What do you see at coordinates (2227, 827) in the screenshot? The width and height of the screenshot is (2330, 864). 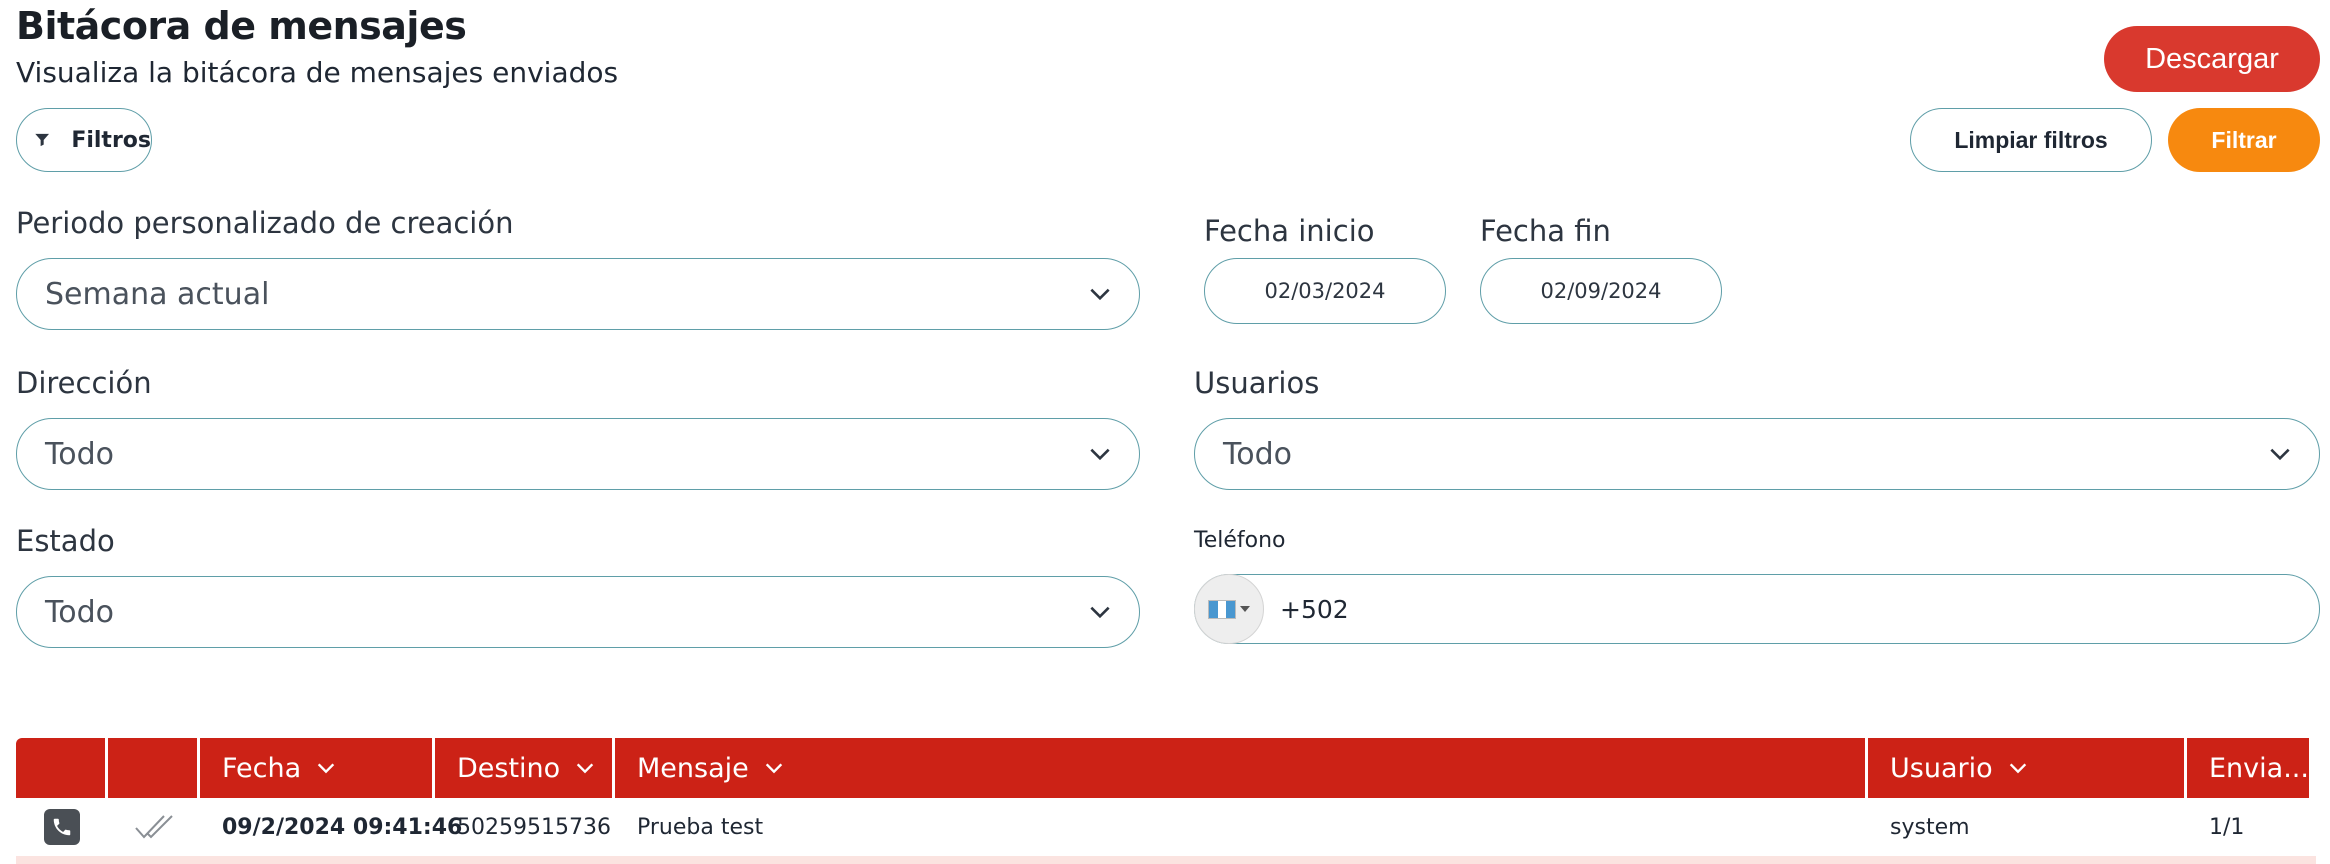 I see `row-enviados: 1/1` at bounding box center [2227, 827].